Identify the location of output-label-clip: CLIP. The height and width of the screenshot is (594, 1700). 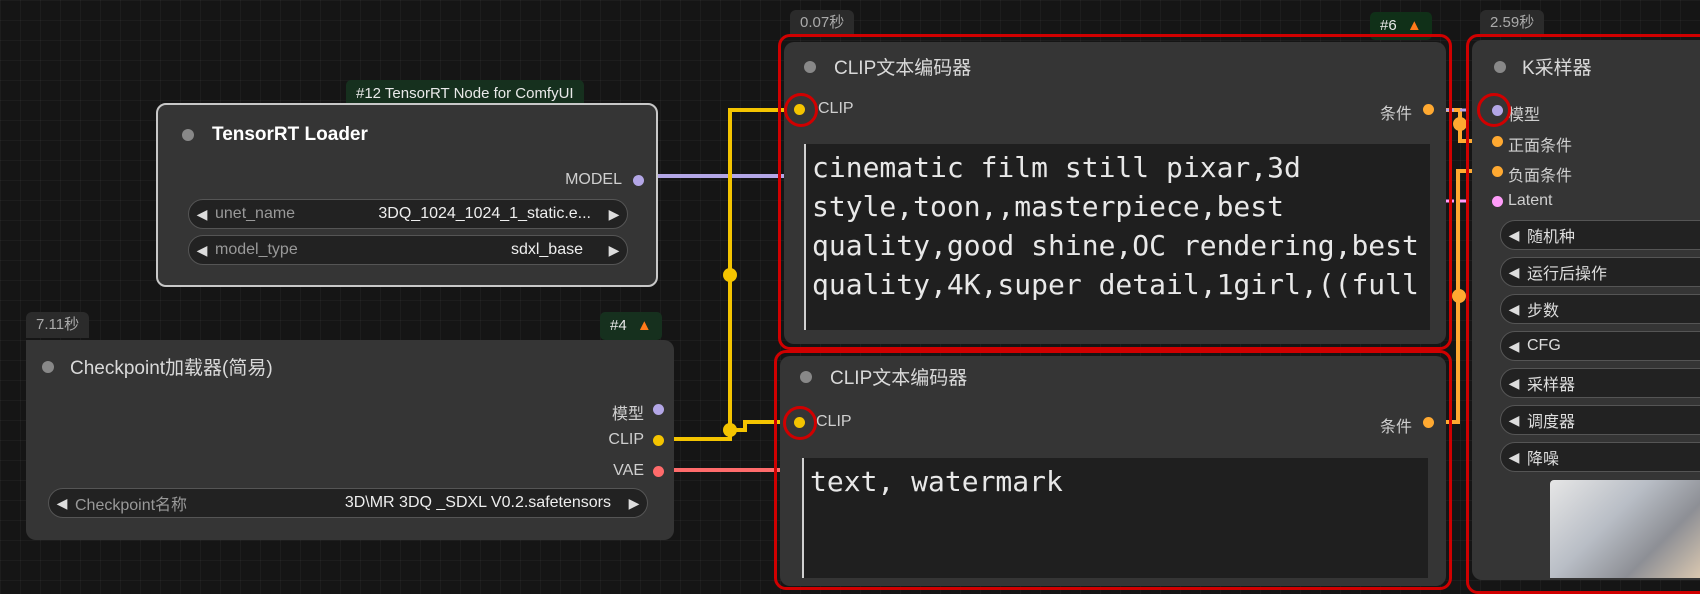
(626, 439).